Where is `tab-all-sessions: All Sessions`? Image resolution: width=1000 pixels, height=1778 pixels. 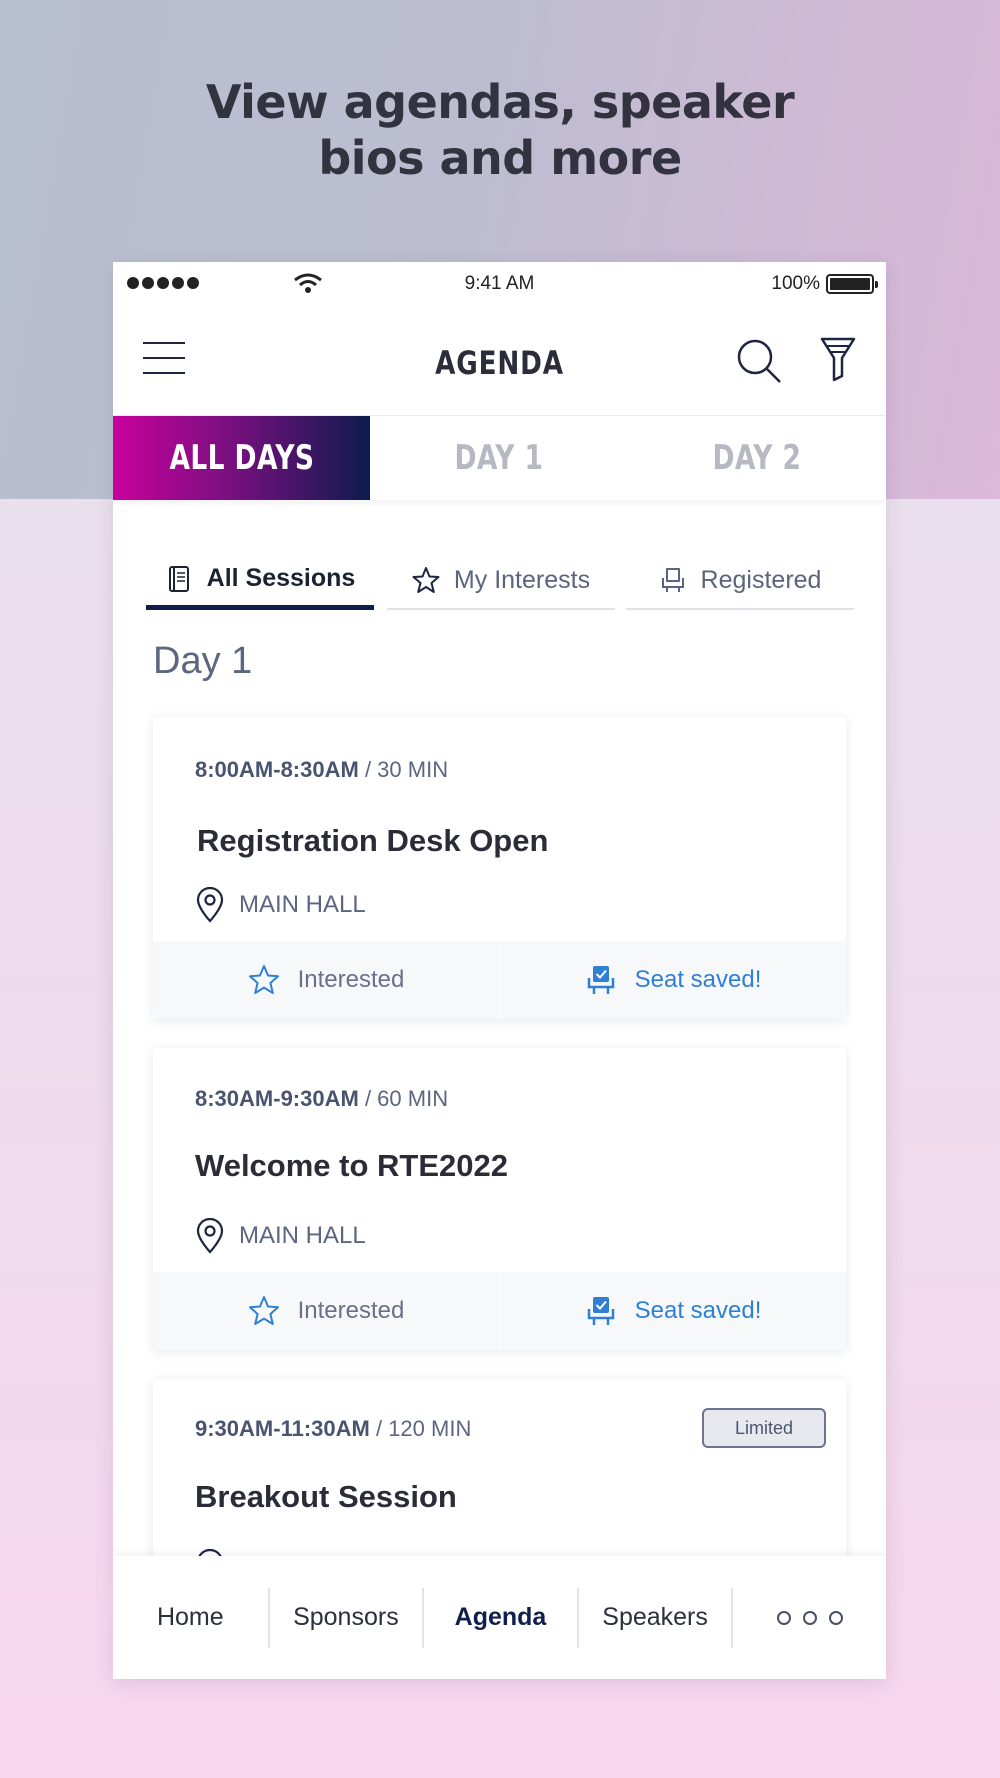 tab-all-sessions: All Sessions is located at coordinates (260, 581).